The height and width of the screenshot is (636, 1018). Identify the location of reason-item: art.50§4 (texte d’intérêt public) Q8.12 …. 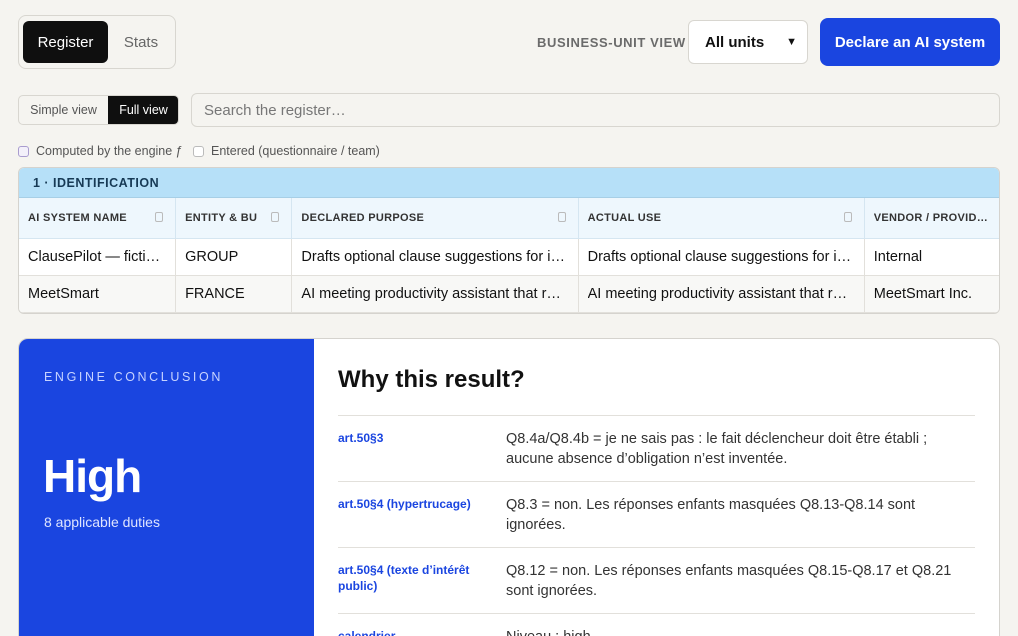
(656, 580).